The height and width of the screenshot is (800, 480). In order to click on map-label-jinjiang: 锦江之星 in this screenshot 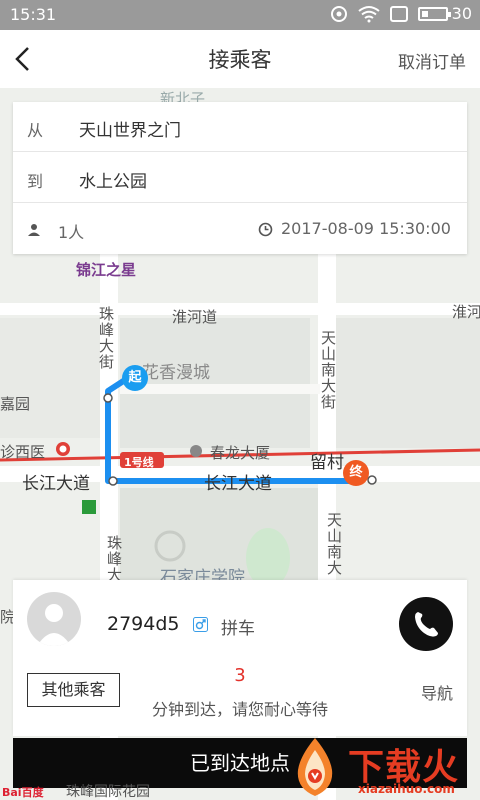, I will do `click(106, 270)`.